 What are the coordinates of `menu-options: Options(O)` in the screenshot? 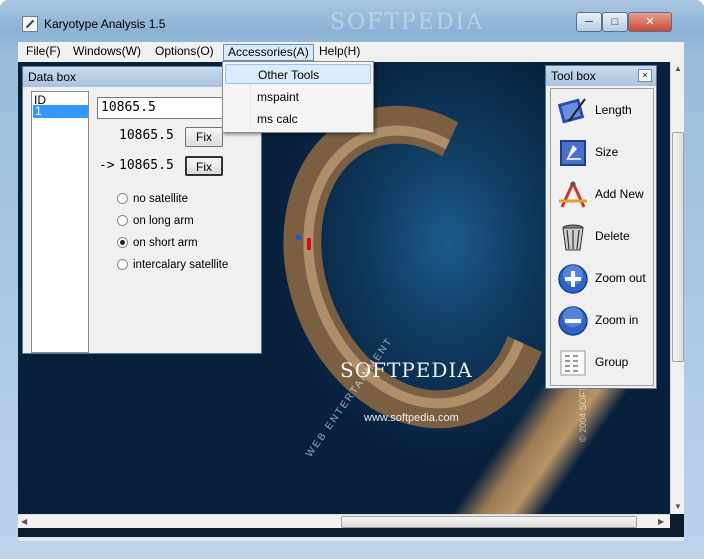 It's located at (184, 52).